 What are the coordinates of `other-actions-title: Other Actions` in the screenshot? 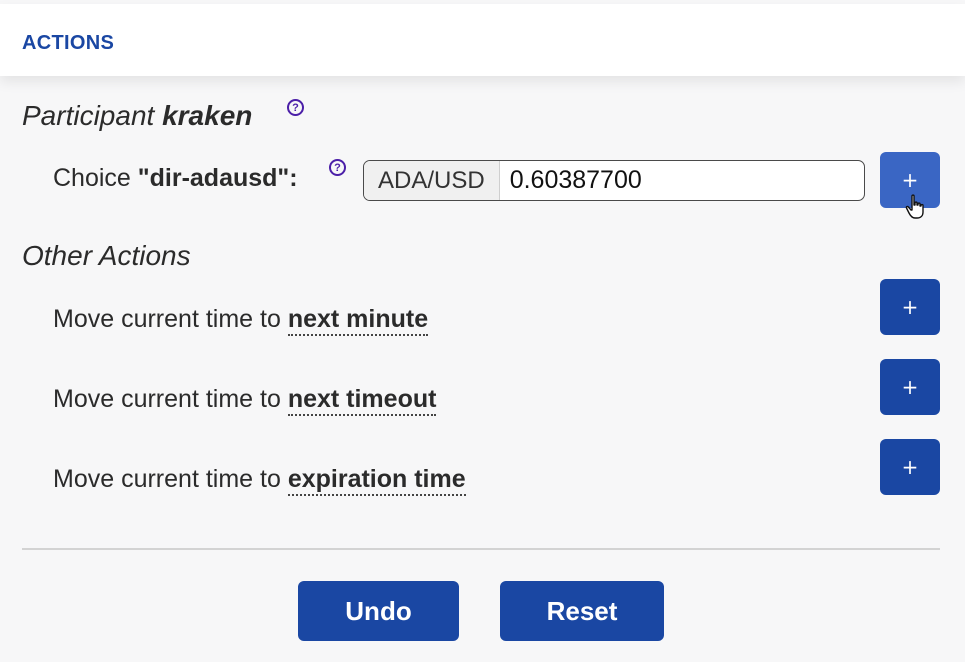 It's located at (106, 255).